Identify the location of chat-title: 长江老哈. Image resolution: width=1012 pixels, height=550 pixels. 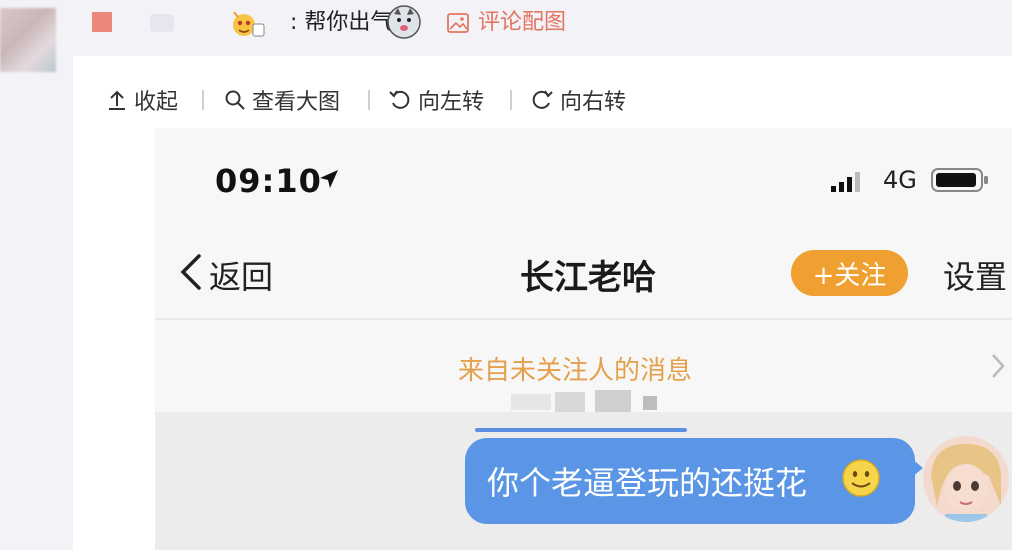
(588, 278).